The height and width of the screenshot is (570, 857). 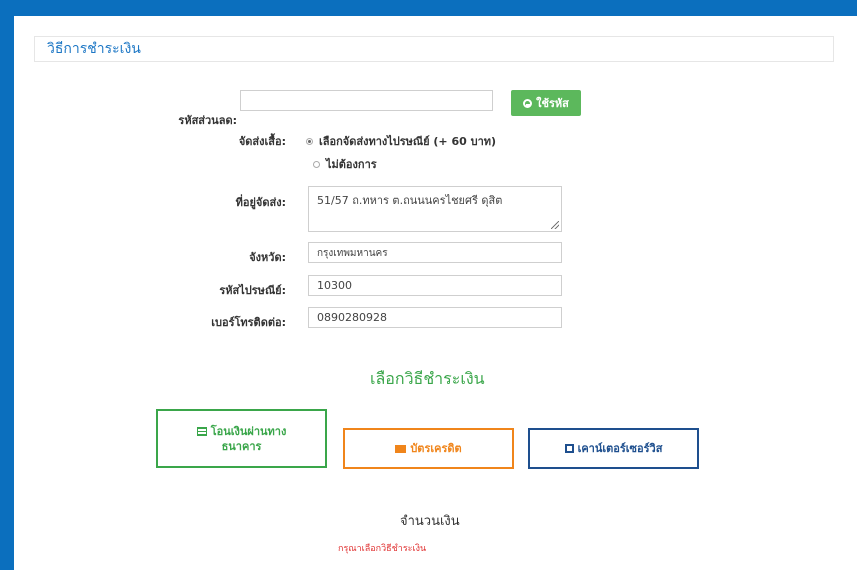 I want to click on resize-handle-icon, so click(x=555, y=225).